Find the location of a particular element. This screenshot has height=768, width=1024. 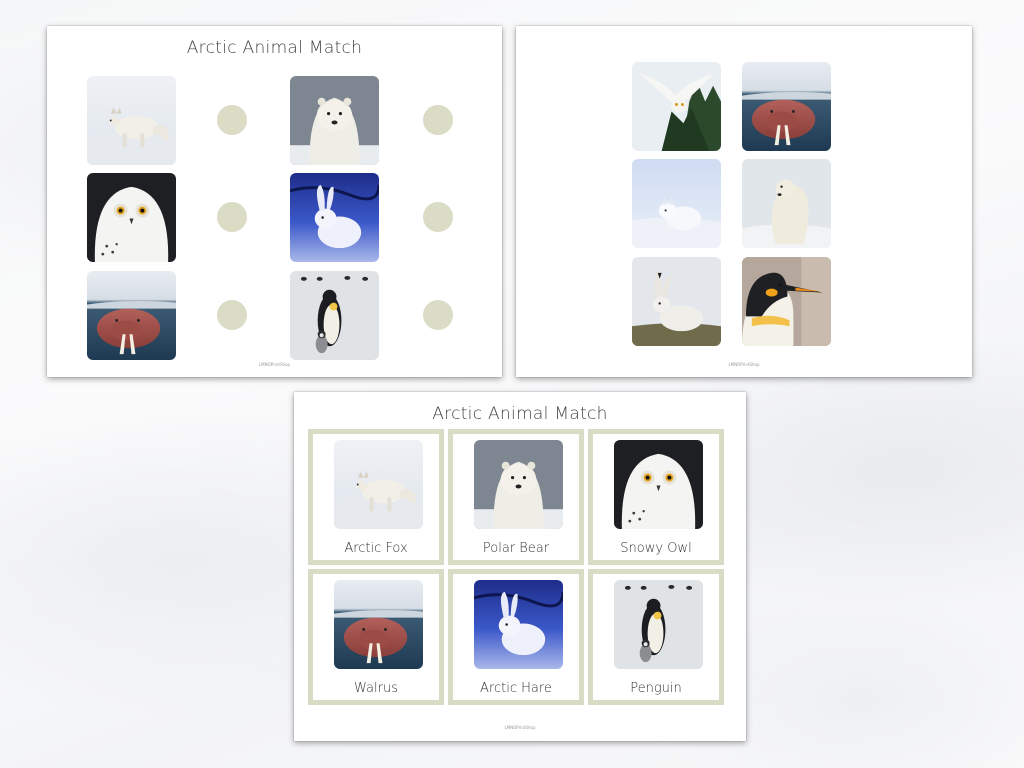

card-label: Arctic Hare is located at coordinates (516, 688).